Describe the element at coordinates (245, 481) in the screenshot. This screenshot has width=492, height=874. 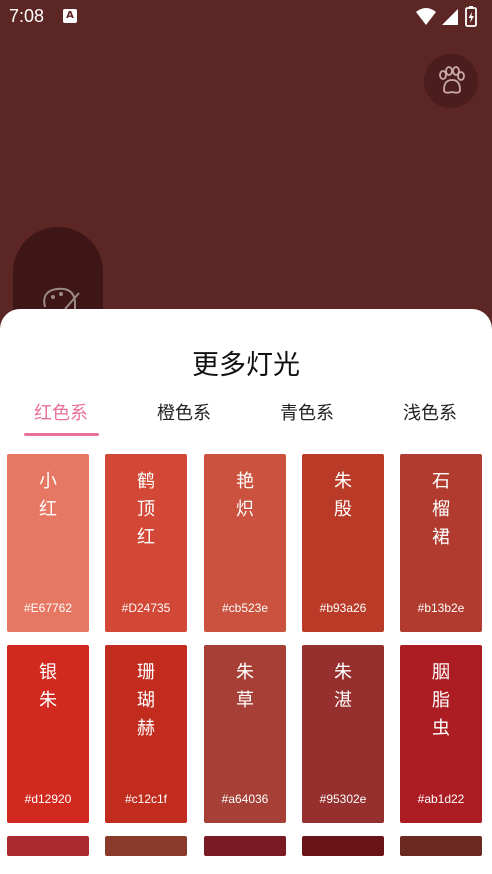
I see `color-name-char: 艳` at that location.